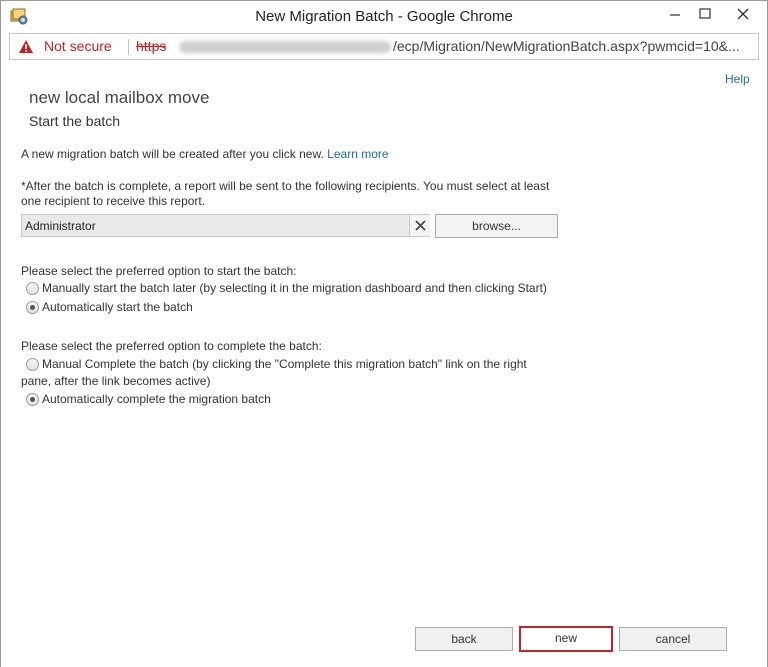 This screenshot has width=768, height=667. I want to click on cancel-button: cancel, so click(673, 639).